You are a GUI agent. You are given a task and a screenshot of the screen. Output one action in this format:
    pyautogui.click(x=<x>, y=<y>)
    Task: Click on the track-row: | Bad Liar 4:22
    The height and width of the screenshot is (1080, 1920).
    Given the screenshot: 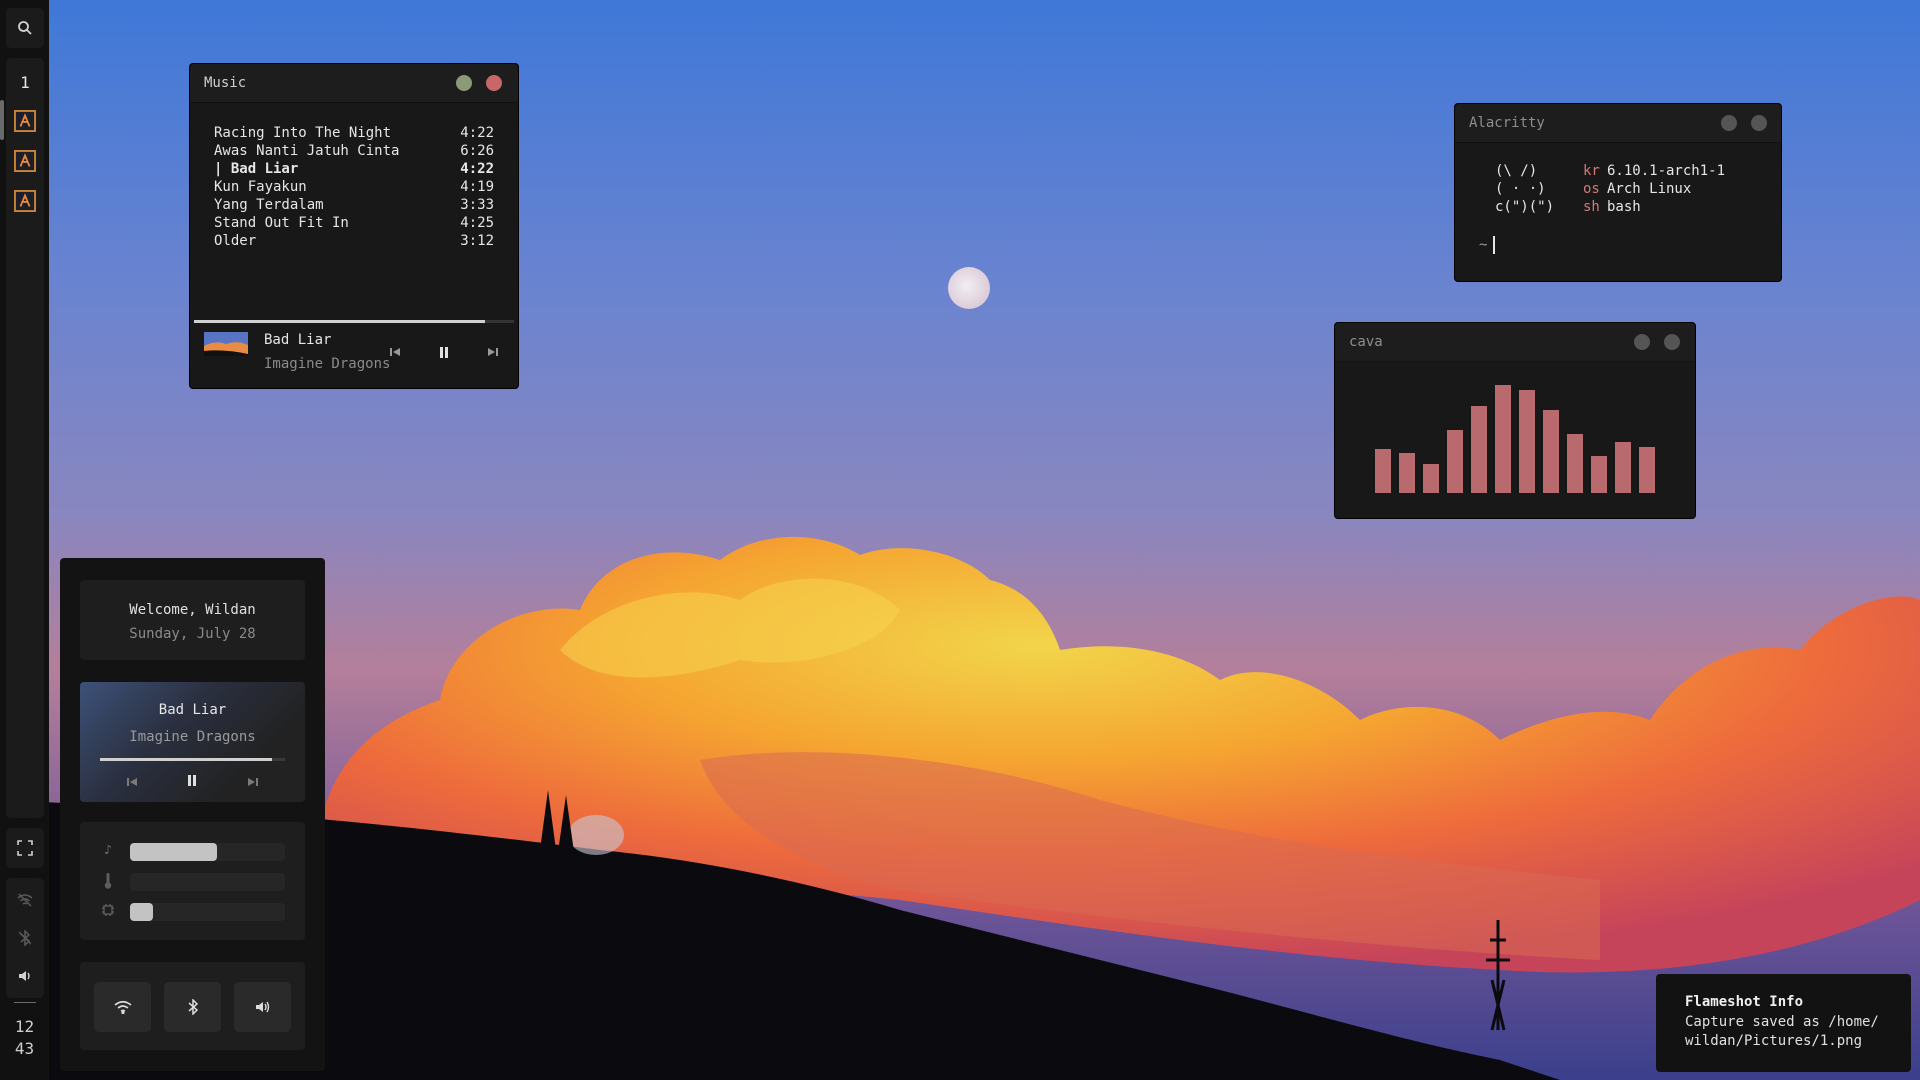 What is the action you would take?
    pyautogui.click(x=354, y=169)
    